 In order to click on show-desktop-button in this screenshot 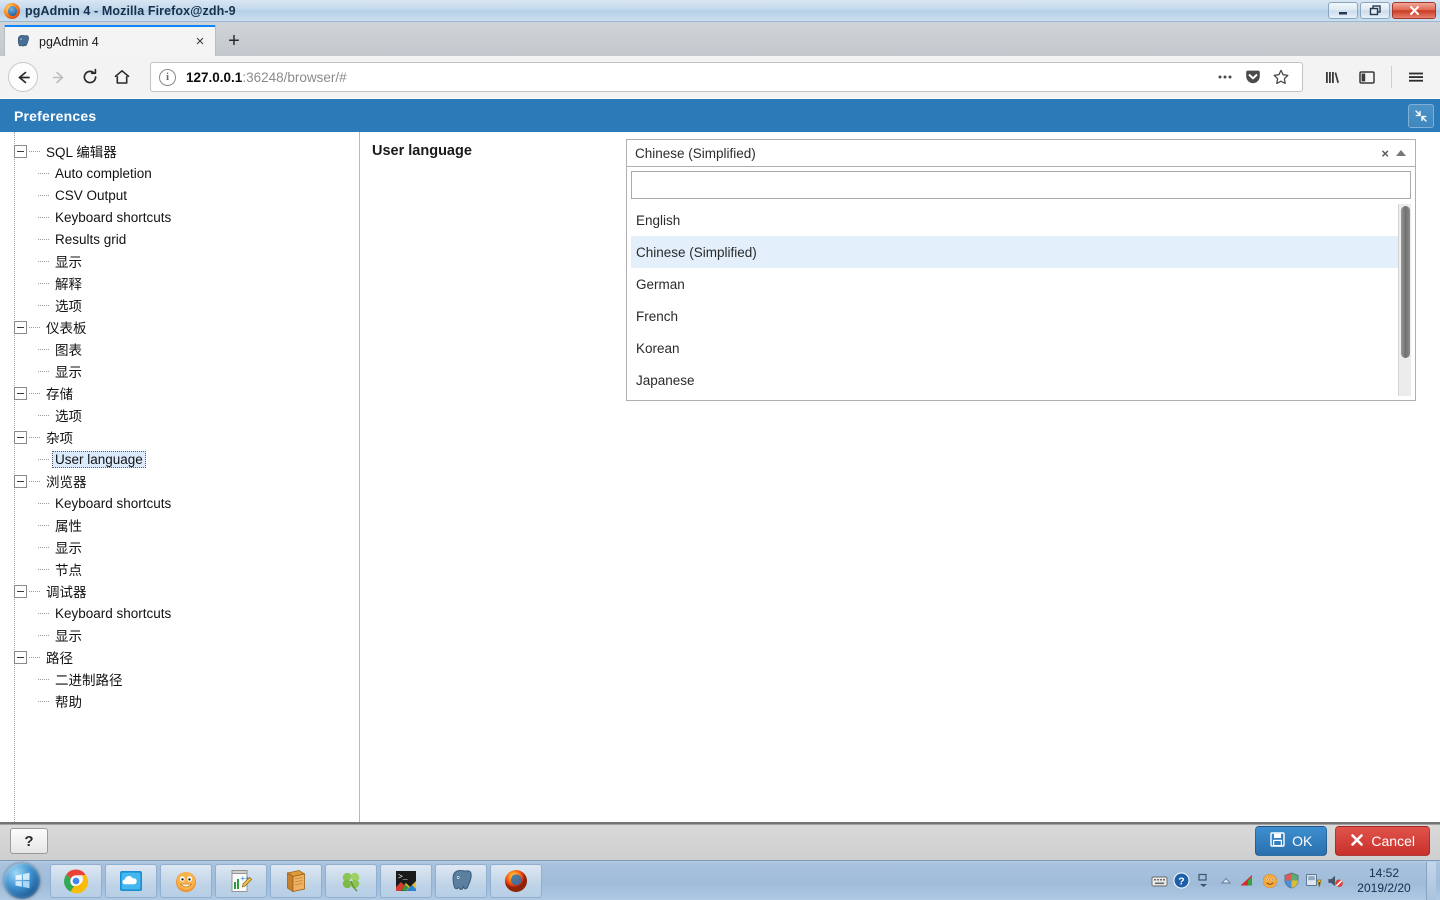, I will do `click(1431, 880)`.